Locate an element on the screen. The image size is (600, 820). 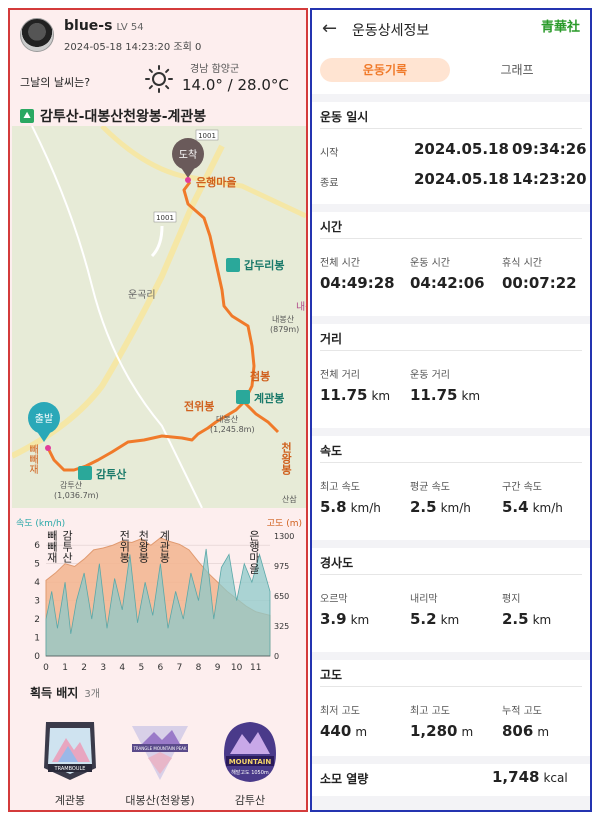
map-label-gamtusan-small: 감투산 is located at coordinates (71, 485).